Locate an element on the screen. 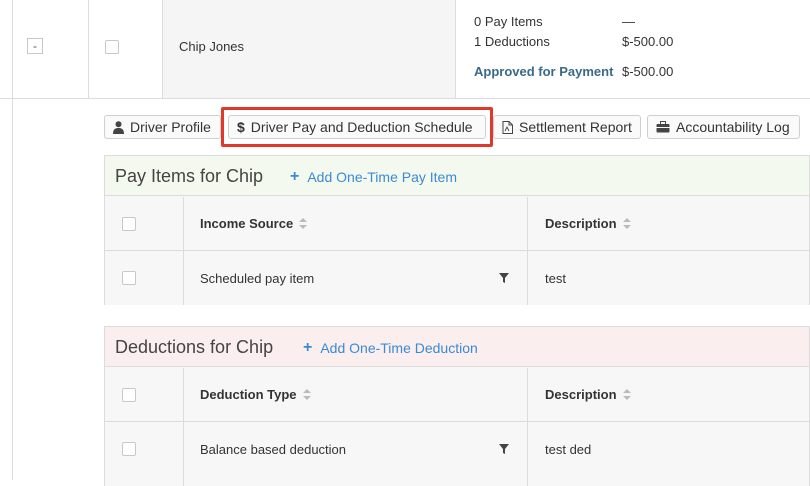 This screenshot has height=486, width=810. settlement-report-button: Settlement Report is located at coordinates (567, 127).